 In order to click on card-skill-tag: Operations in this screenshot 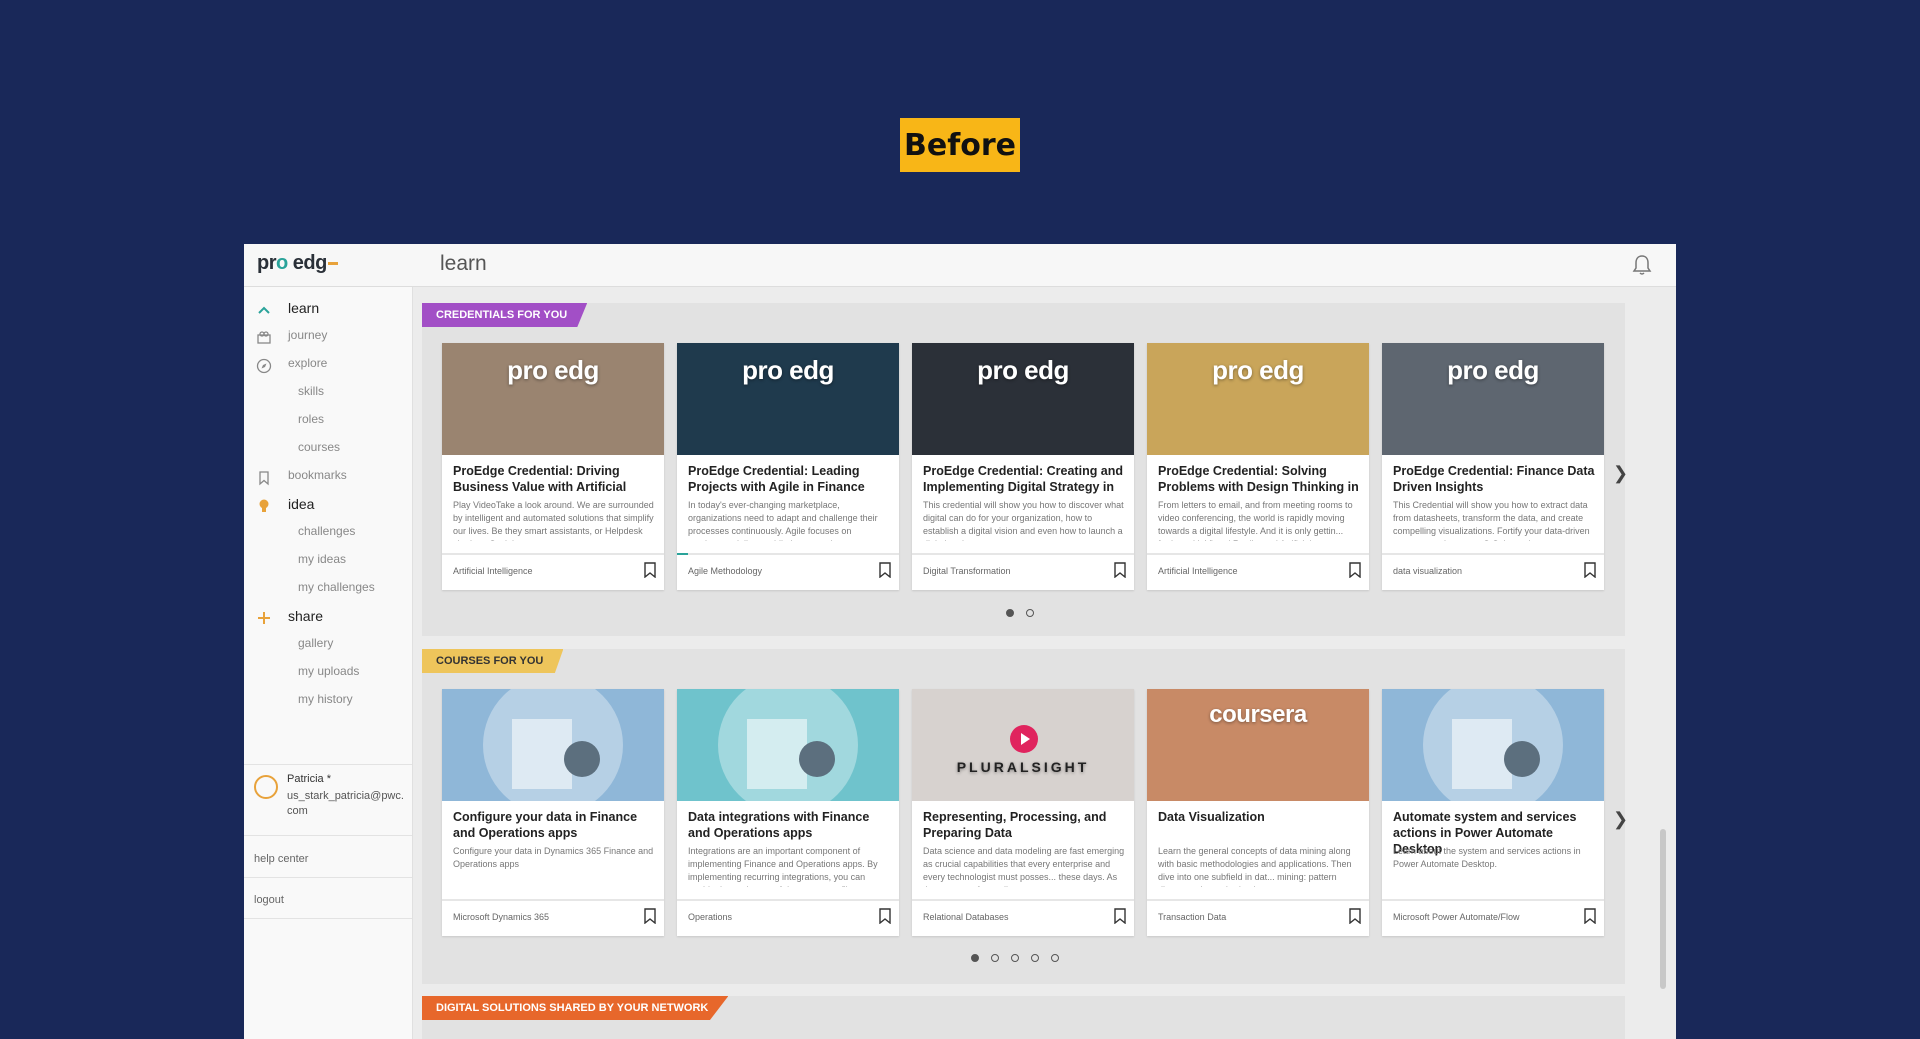, I will do `click(710, 917)`.